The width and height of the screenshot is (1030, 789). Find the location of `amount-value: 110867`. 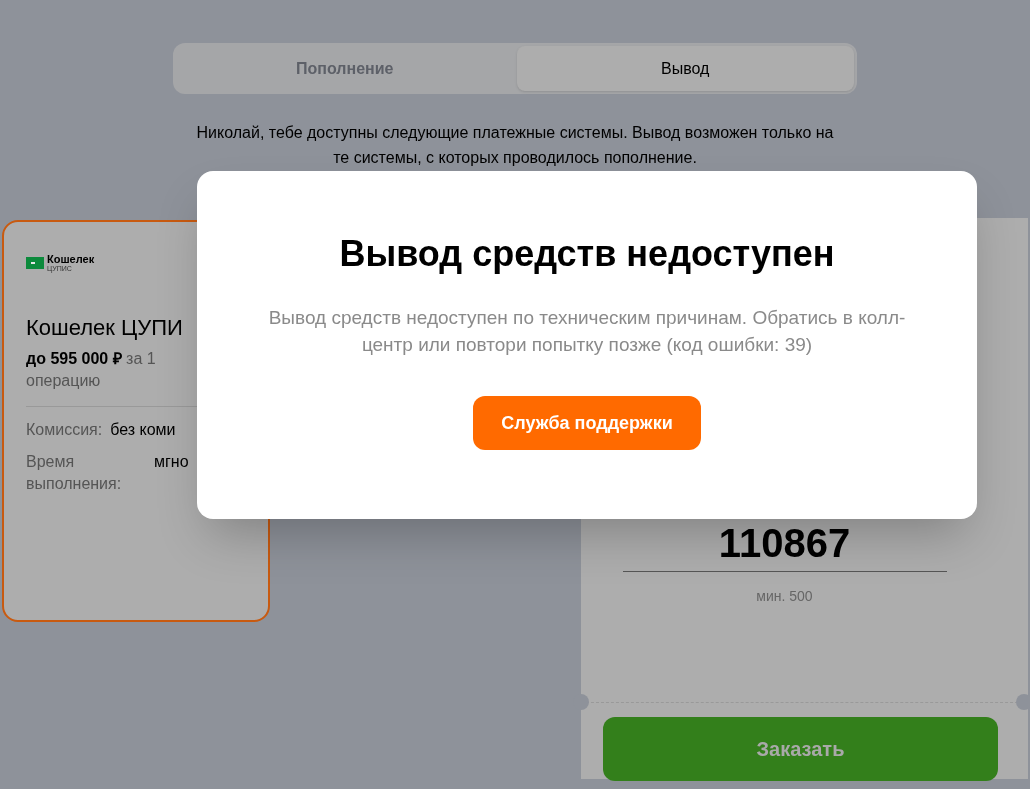

amount-value: 110867 is located at coordinates (784, 547).